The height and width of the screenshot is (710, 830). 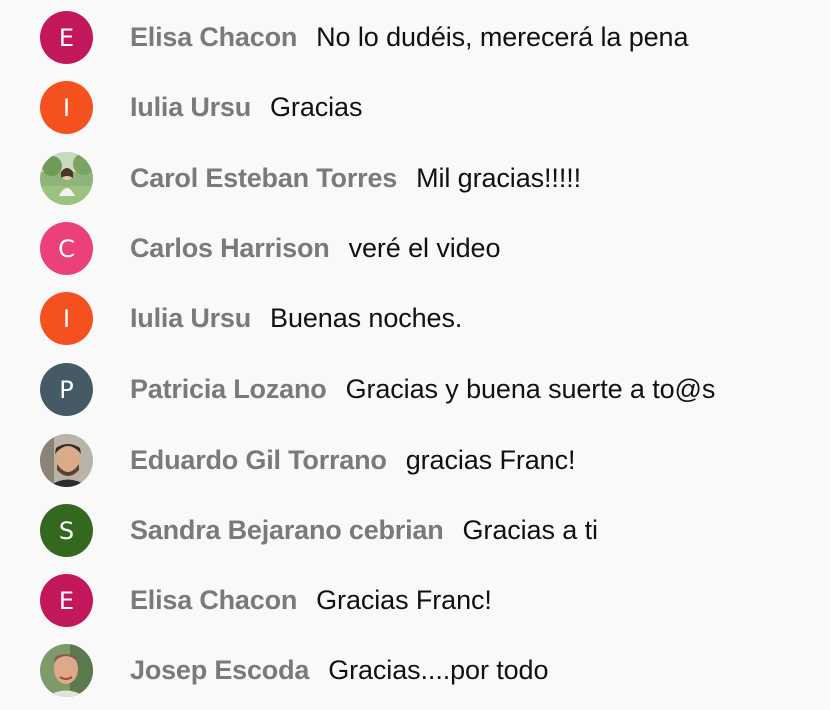 I want to click on message-author: Sandra Bejarano cebrian, so click(x=287, y=529).